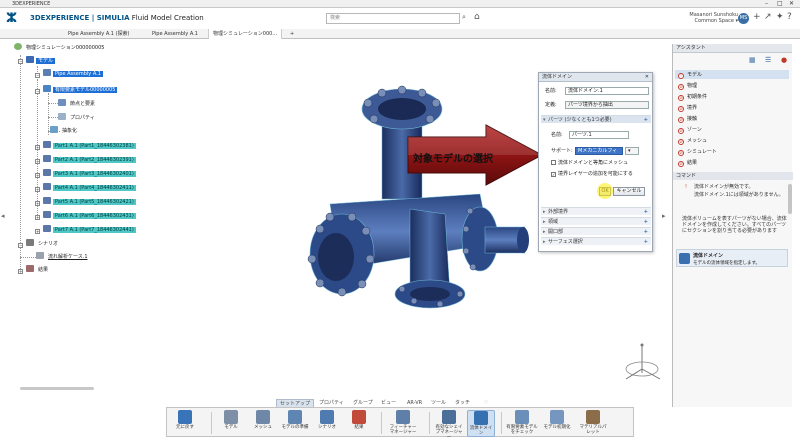 The image size is (800, 437). I want to click on material-palette-button: マテリアルパレット, so click(593, 422).